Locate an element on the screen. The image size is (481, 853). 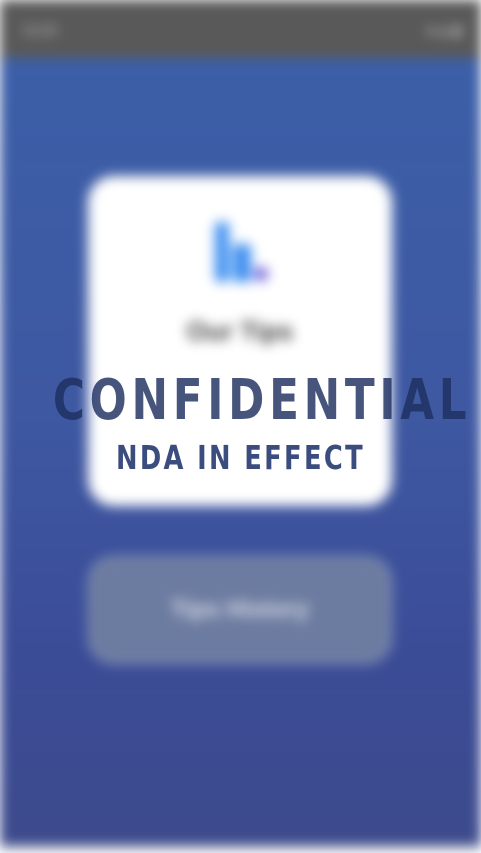
tips-card-title: Our Tips is located at coordinates (240, 331).